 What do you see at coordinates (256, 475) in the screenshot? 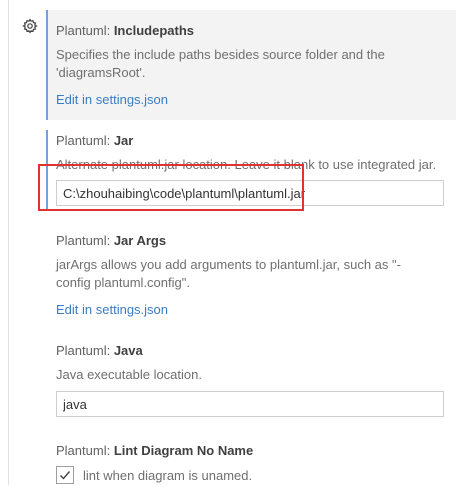
I see `checkbox-row: lint when diagram is unamed.` at bounding box center [256, 475].